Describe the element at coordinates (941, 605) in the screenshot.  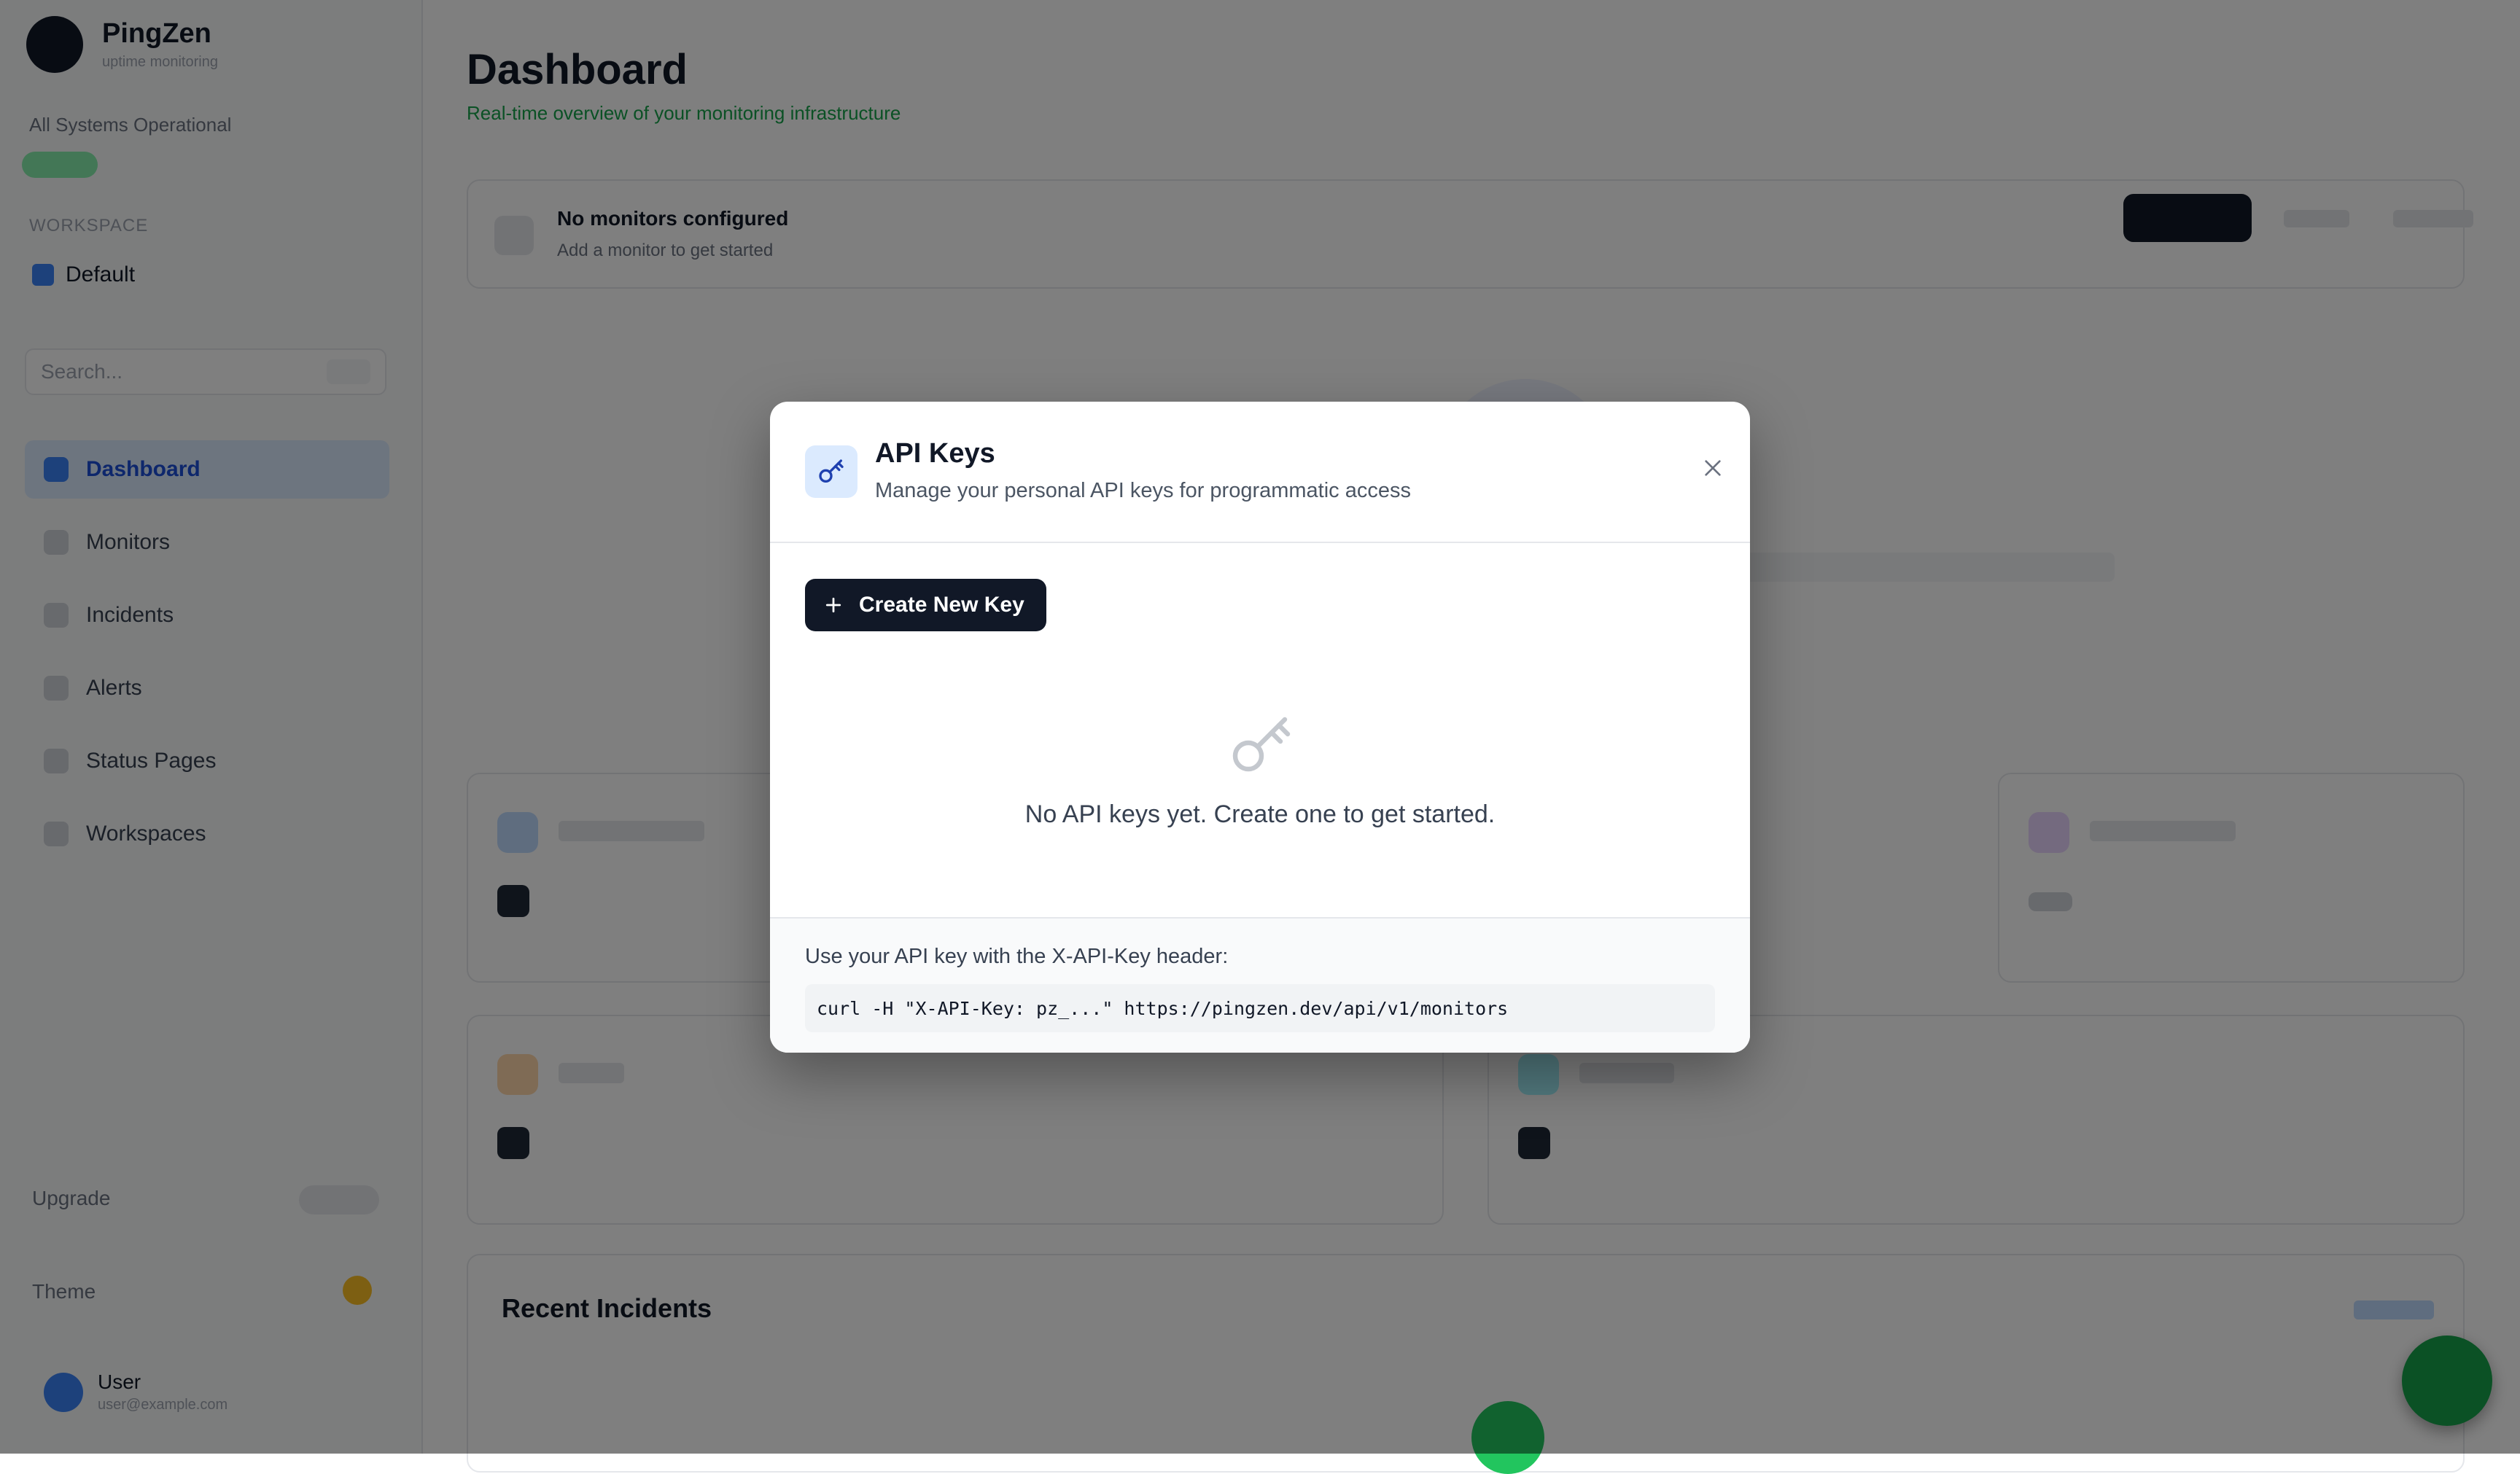
I see `create-new-key-label: Create New Key` at that location.